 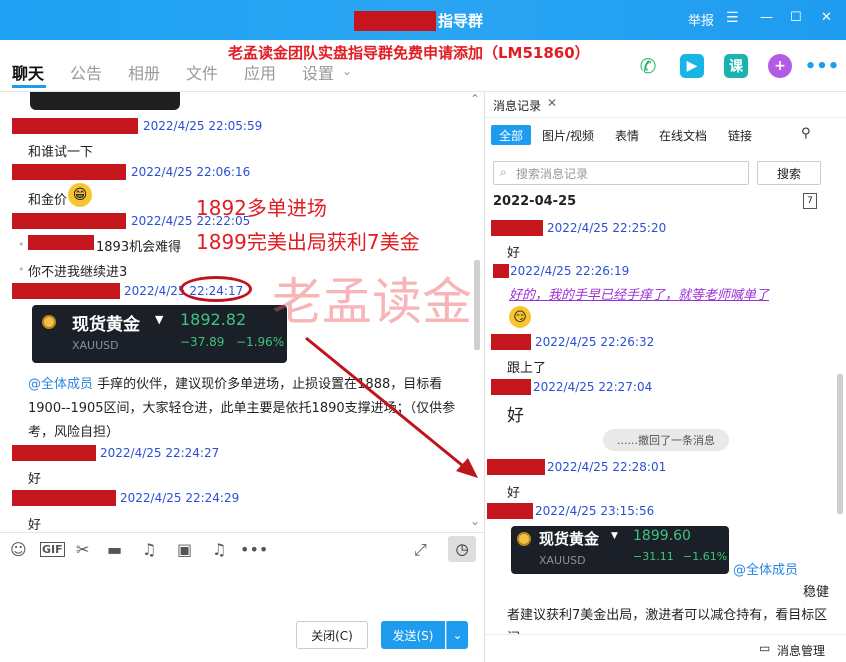 What do you see at coordinates (18, 549) in the screenshot?
I see `emoji-icon: ☺` at bounding box center [18, 549].